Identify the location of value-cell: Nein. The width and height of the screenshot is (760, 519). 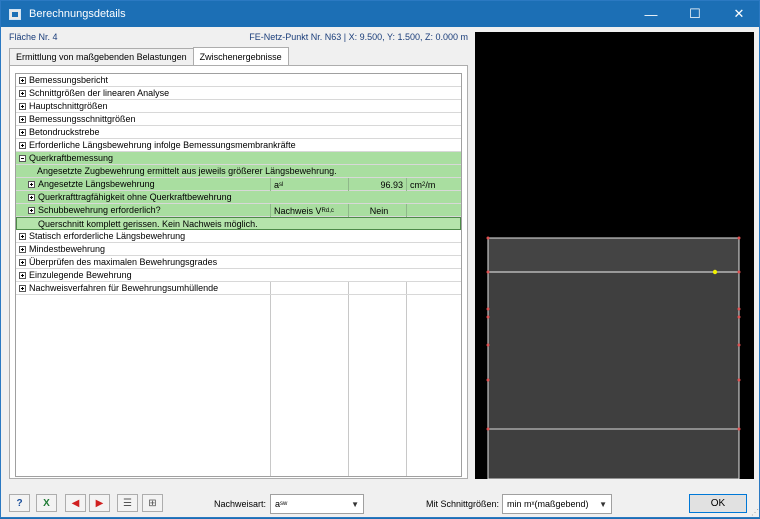
(377, 210).